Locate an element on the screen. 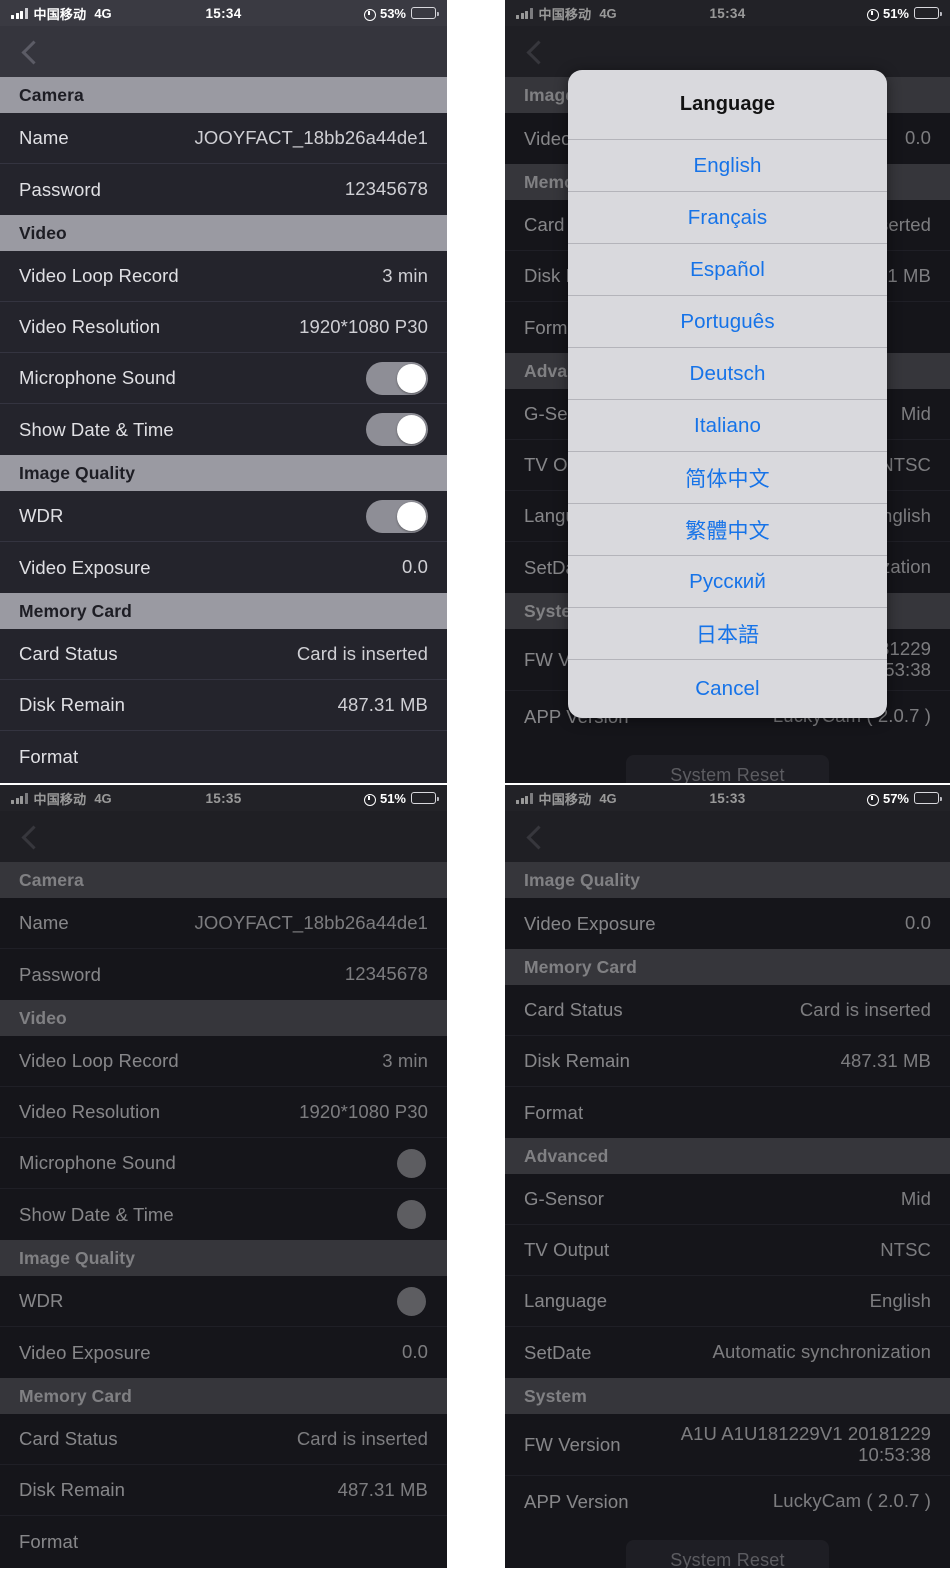 The image size is (950, 1570). language-option-francais: Français is located at coordinates (727, 217).